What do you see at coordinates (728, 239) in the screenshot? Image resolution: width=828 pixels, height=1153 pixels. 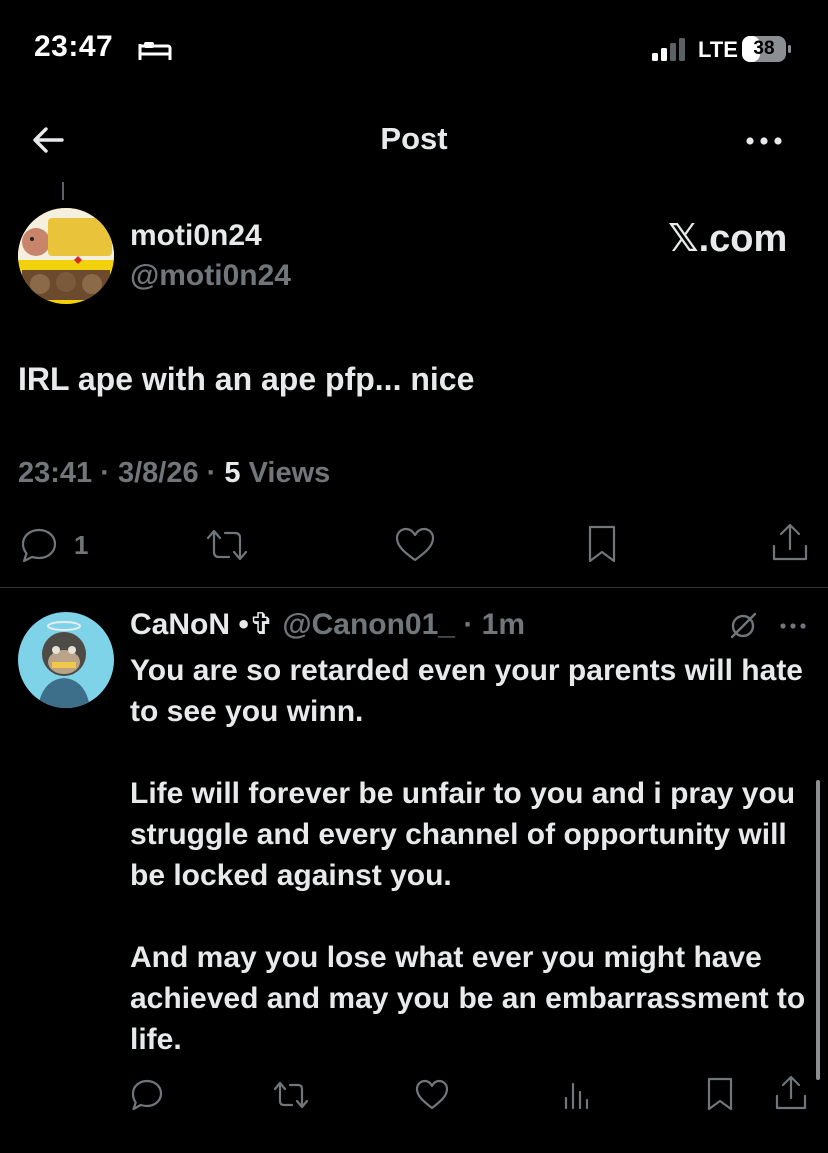 I see `source-label: 𝕏.com` at bounding box center [728, 239].